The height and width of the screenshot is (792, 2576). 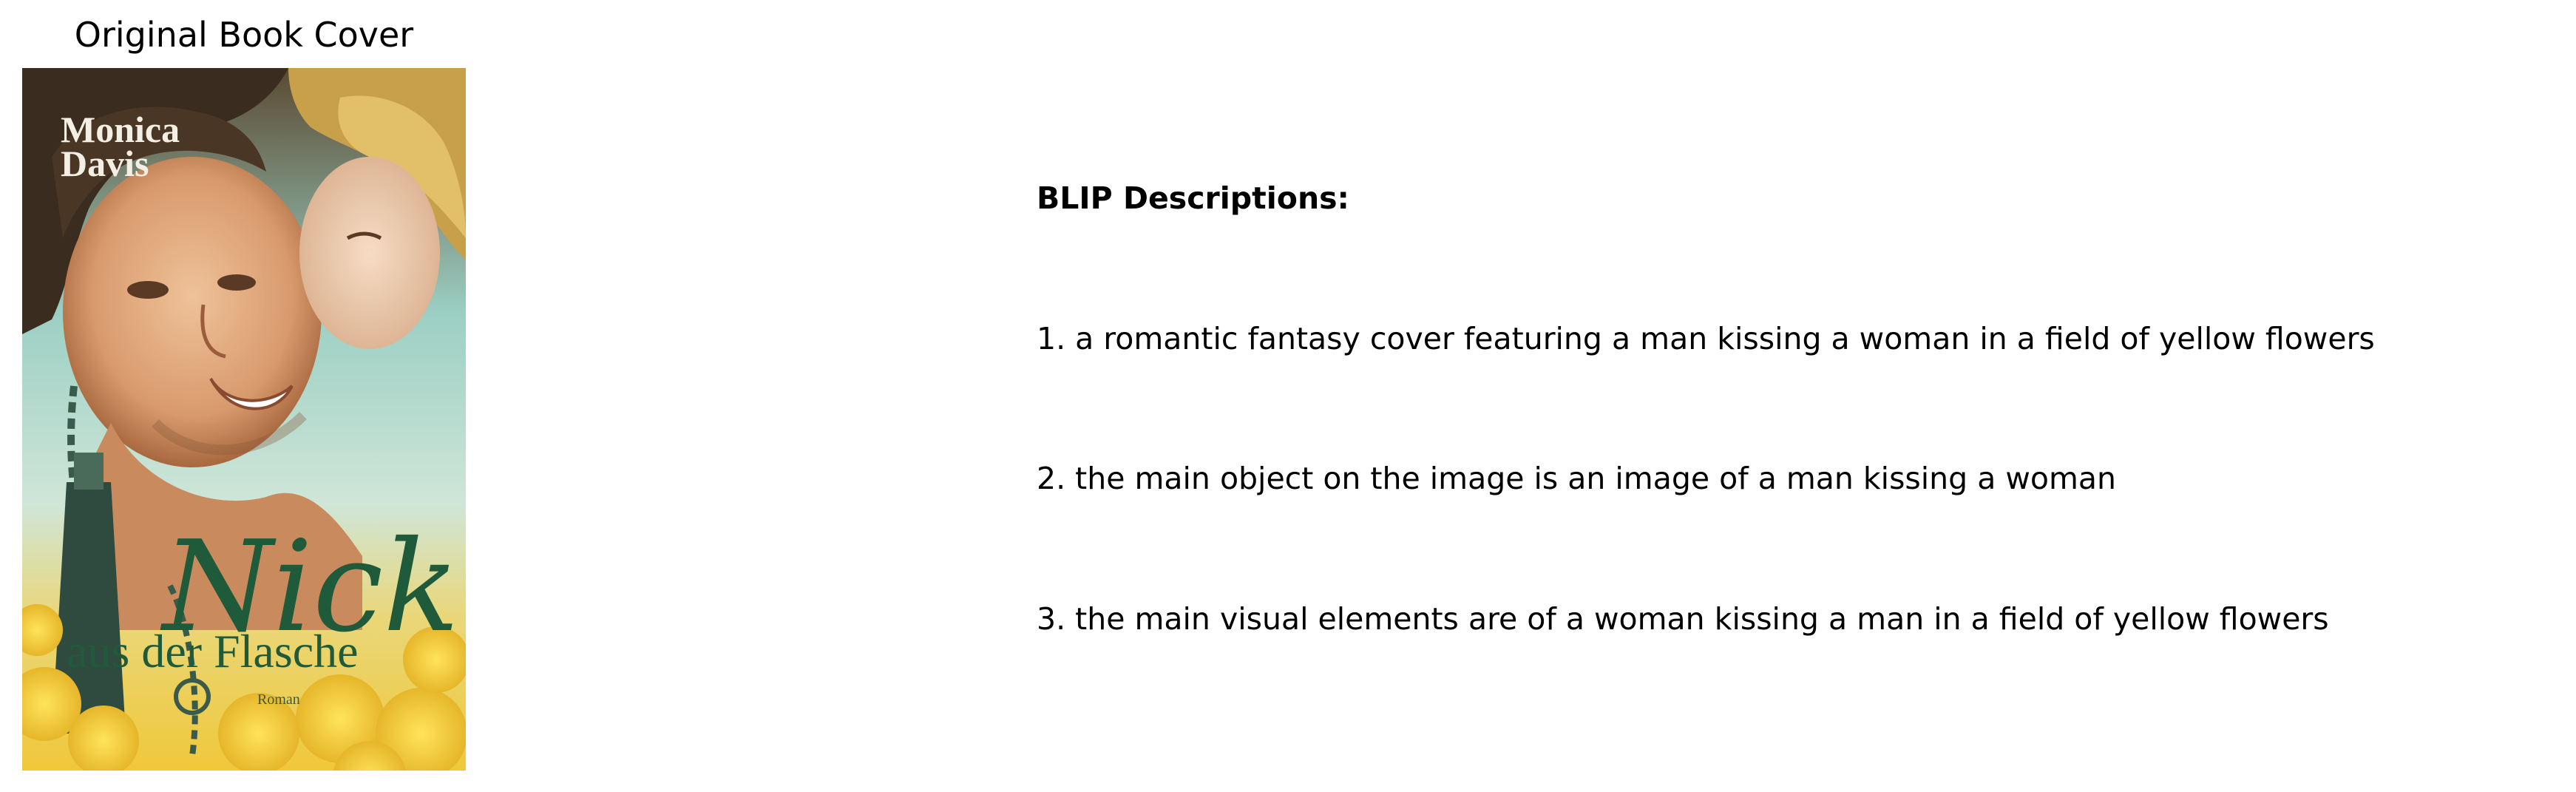 What do you see at coordinates (244, 35) in the screenshot?
I see `cover-panel-title: Original Book Cover` at bounding box center [244, 35].